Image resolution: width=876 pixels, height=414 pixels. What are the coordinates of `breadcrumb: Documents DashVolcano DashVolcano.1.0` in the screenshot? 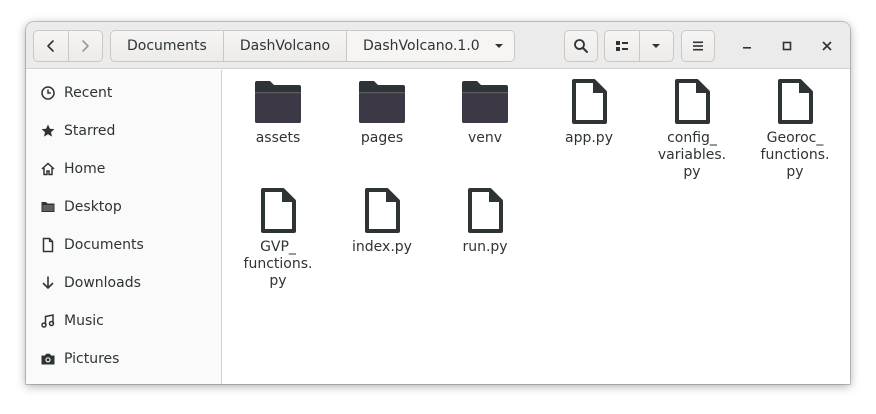 It's located at (312, 46).